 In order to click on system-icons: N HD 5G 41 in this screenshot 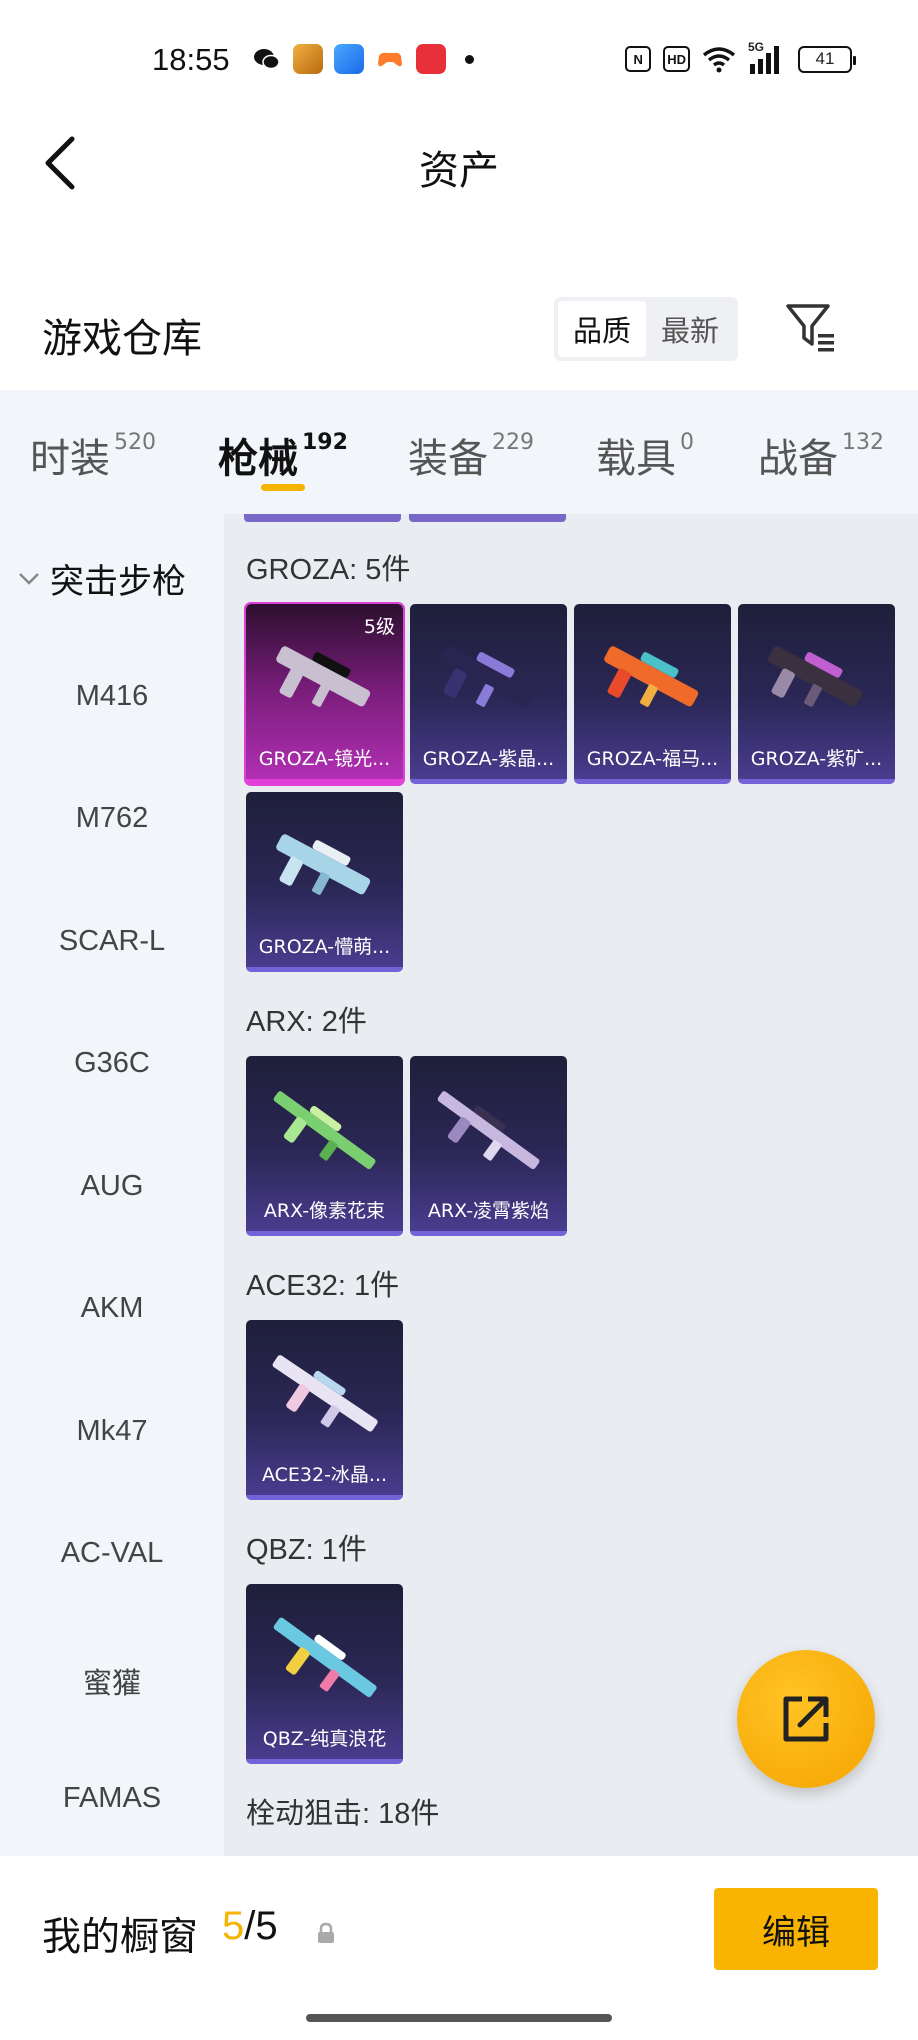, I will do `click(740, 57)`.